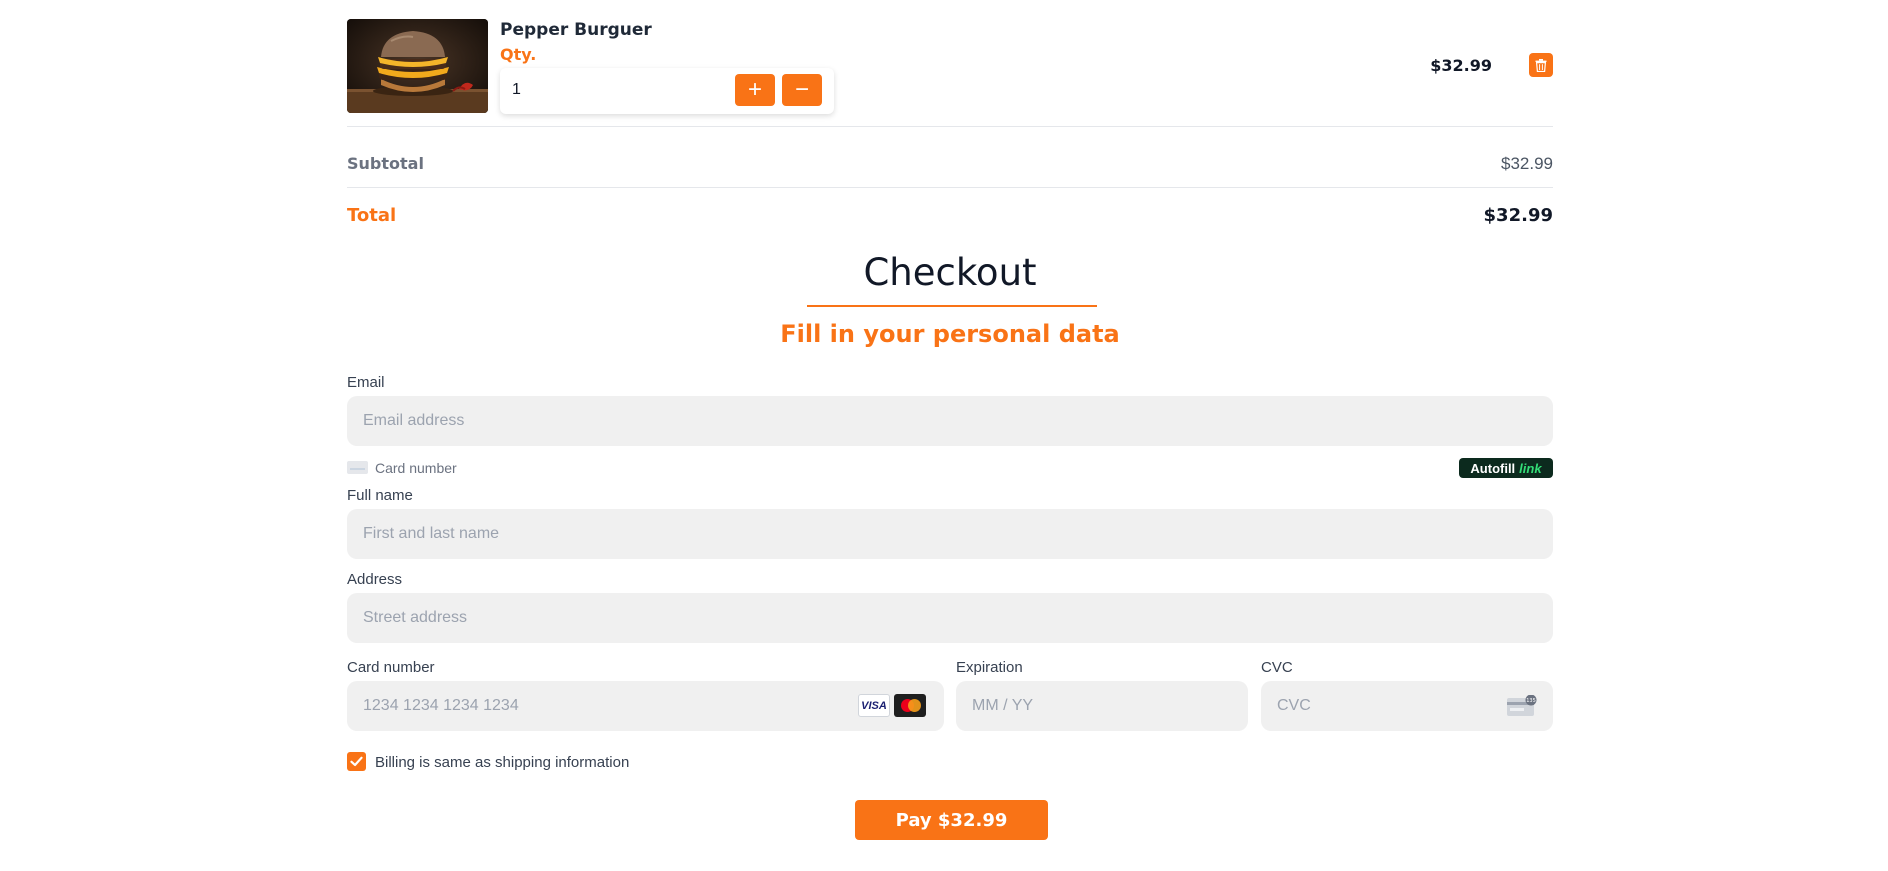 The image size is (1888, 871). I want to click on cvc-label: CVC, so click(1277, 667).